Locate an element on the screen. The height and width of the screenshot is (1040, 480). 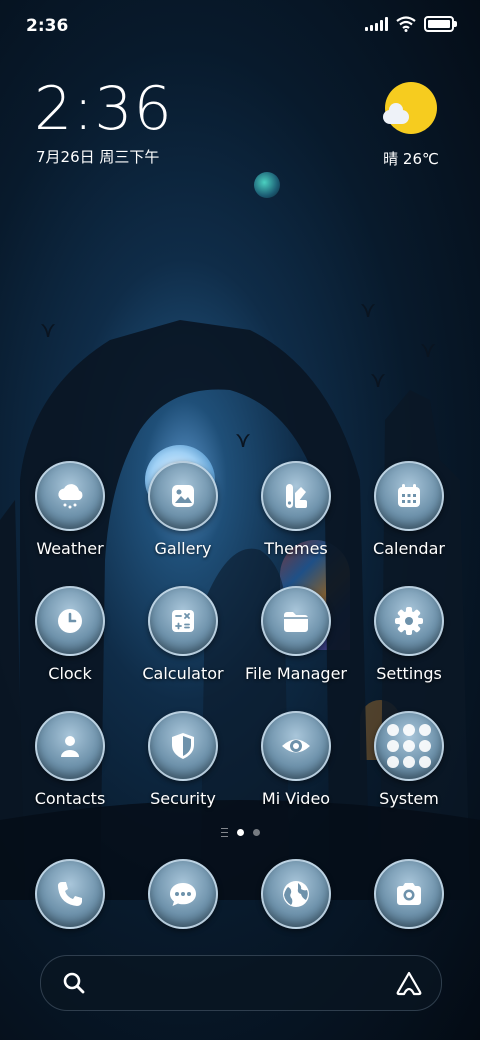
themes-icon is located at coordinates (296, 496).